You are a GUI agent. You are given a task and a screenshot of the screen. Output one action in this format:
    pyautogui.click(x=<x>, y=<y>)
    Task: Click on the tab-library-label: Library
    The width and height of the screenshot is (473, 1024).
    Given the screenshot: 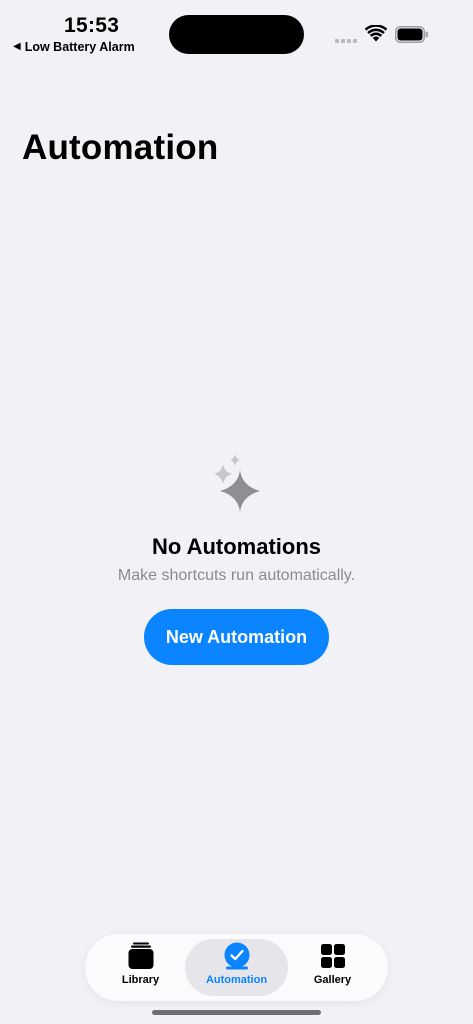 What is the action you would take?
    pyautogui.click(x=140, y=980)
    